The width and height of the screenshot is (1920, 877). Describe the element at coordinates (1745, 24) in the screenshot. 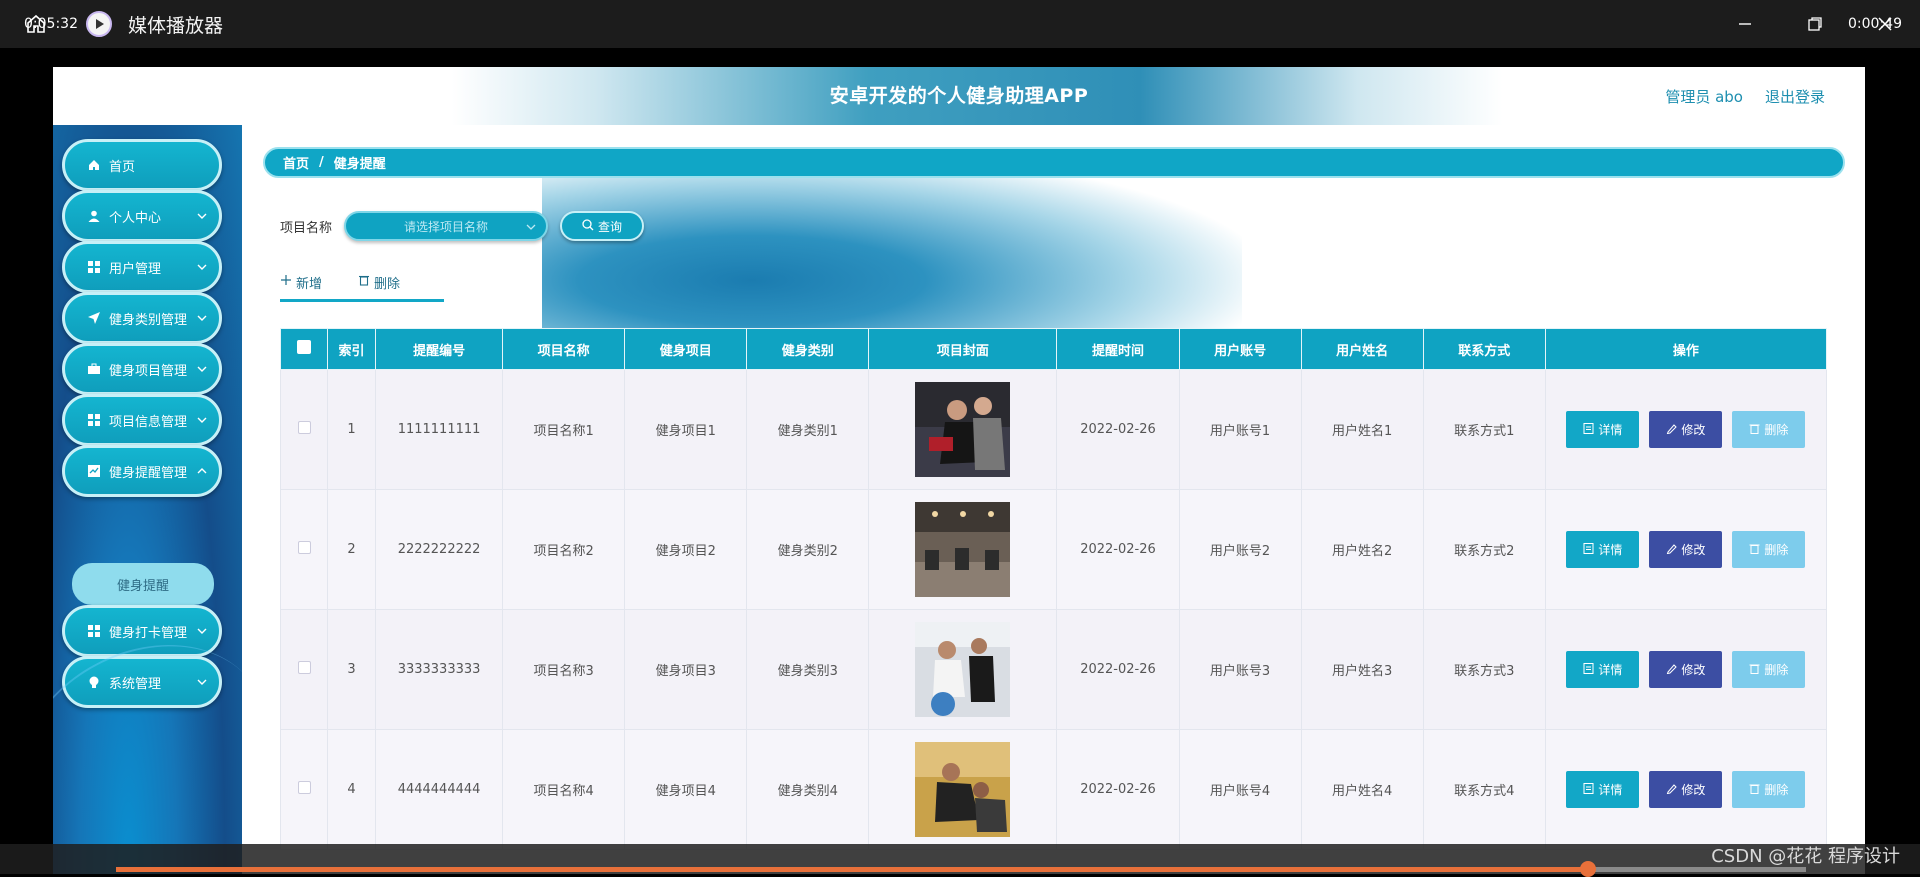

I see `minimize-icon` at that location.